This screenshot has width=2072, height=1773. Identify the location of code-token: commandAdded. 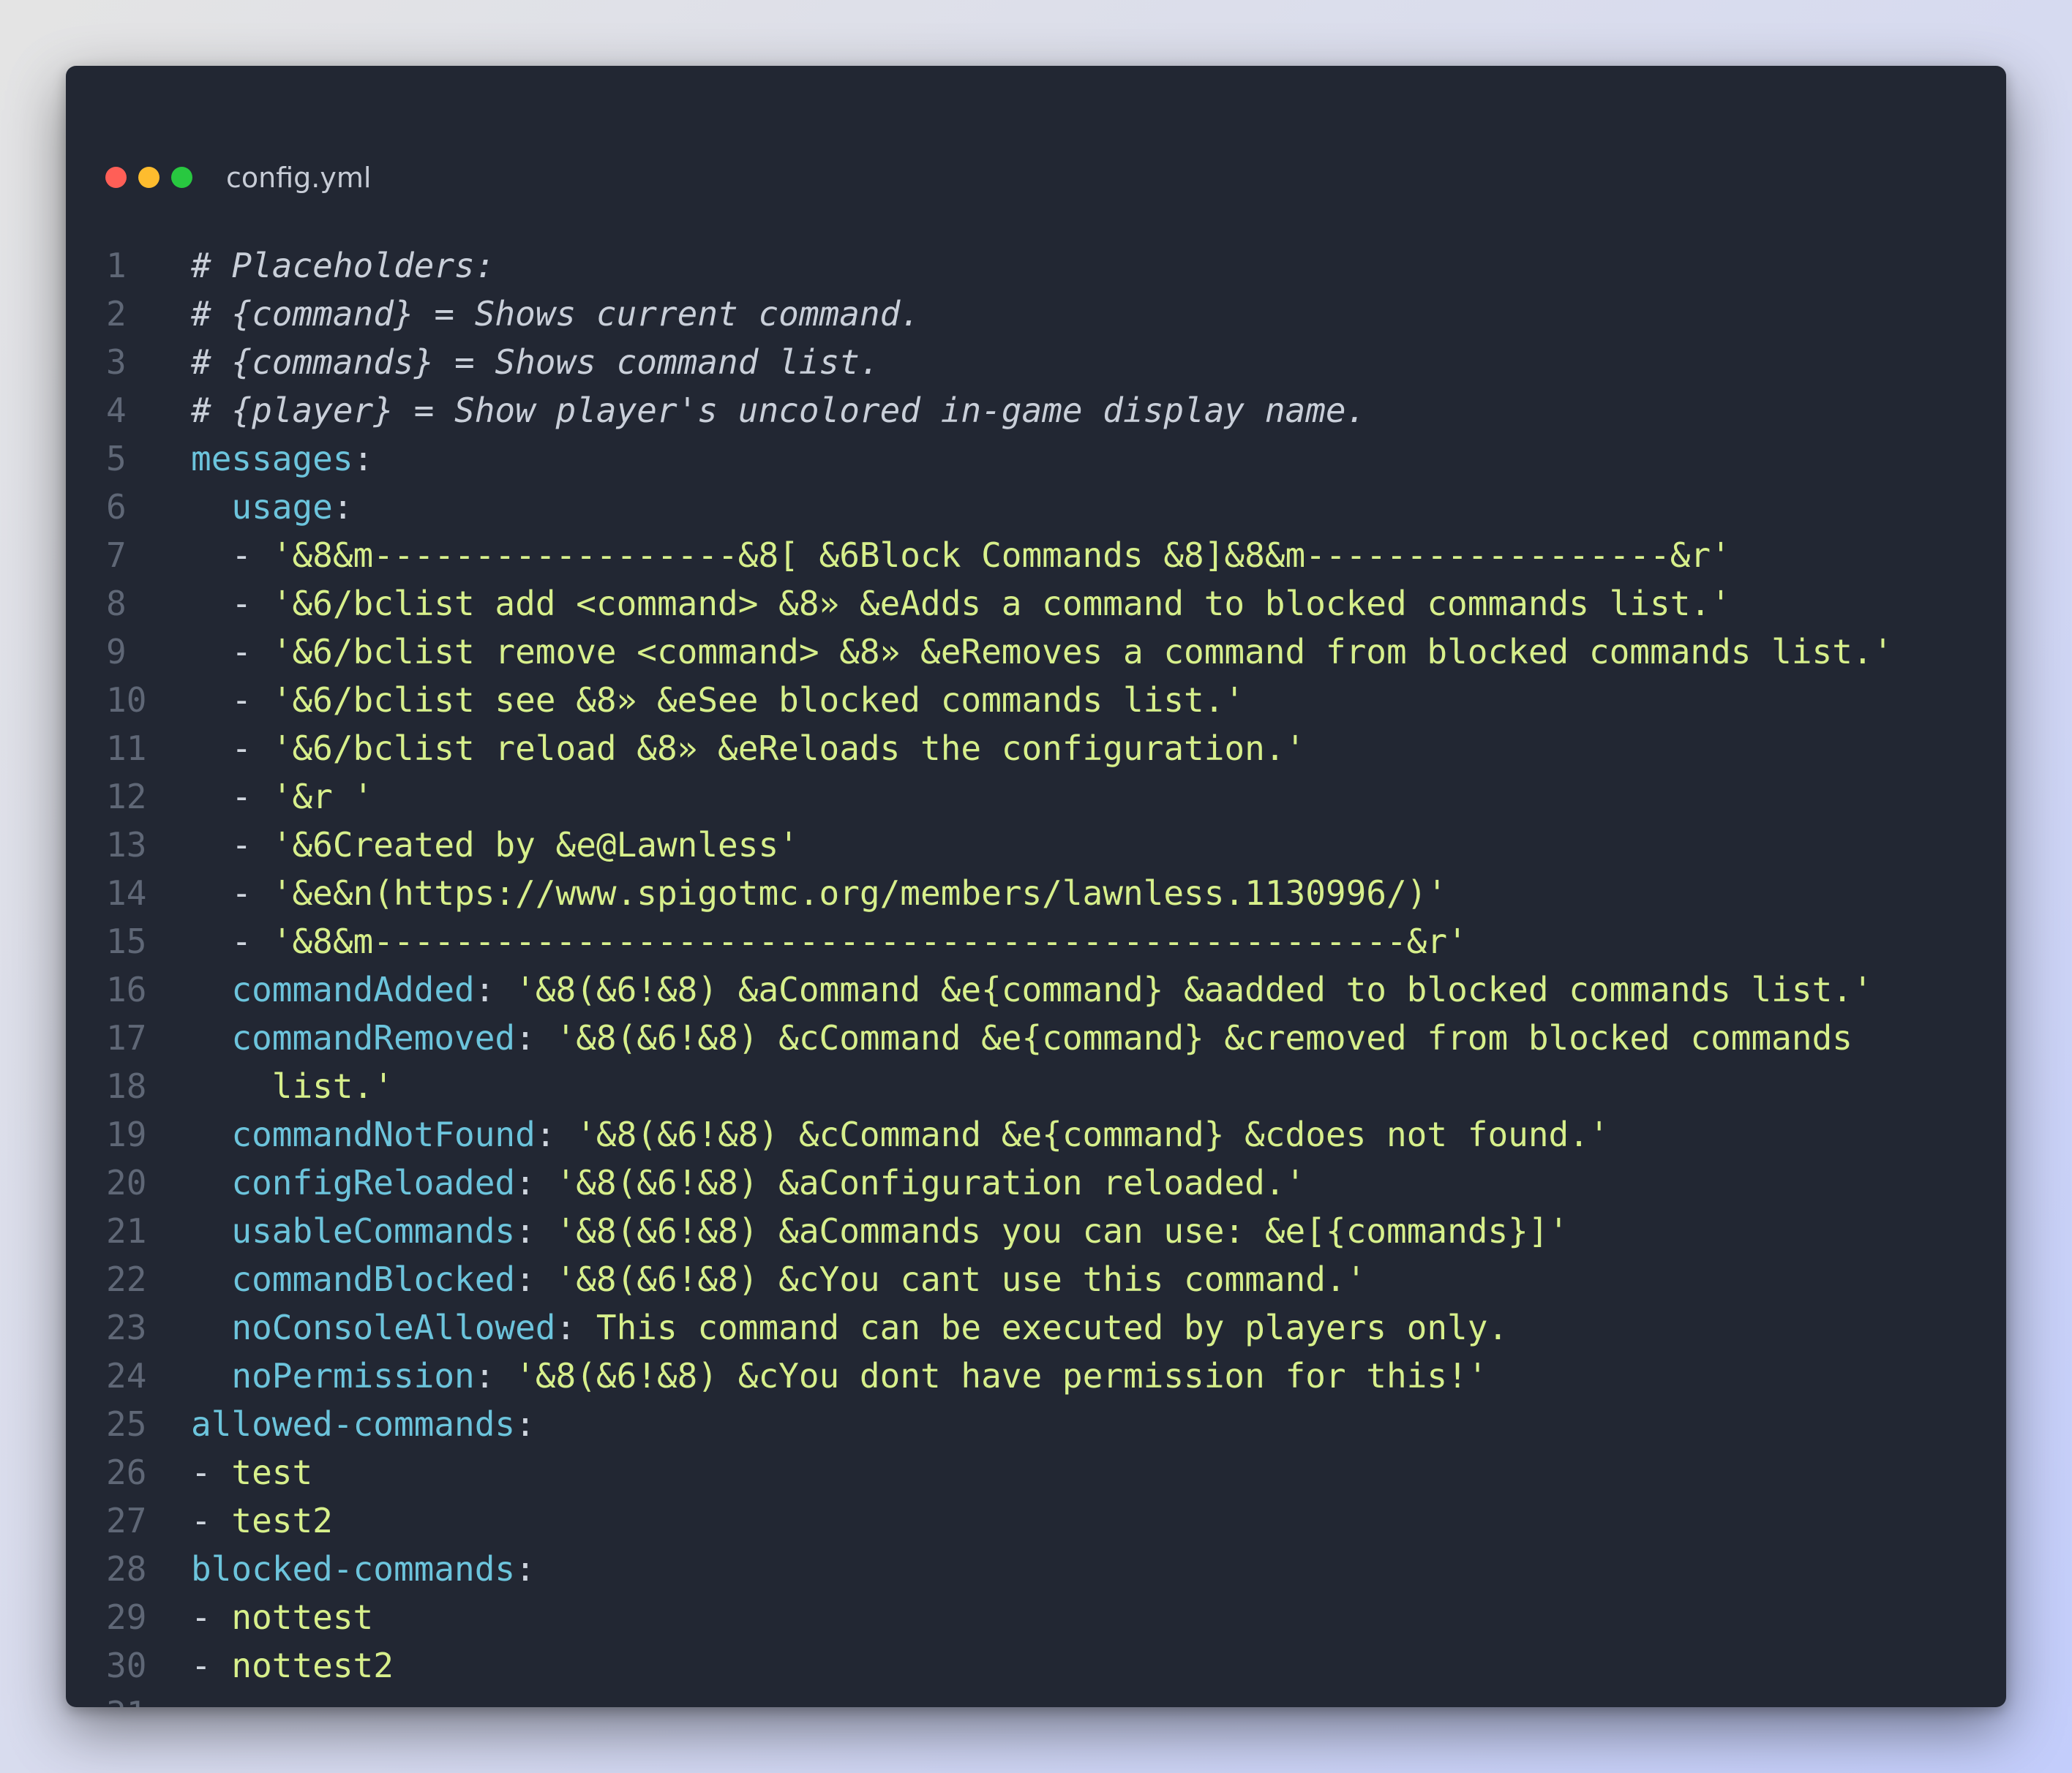
(353, 989).